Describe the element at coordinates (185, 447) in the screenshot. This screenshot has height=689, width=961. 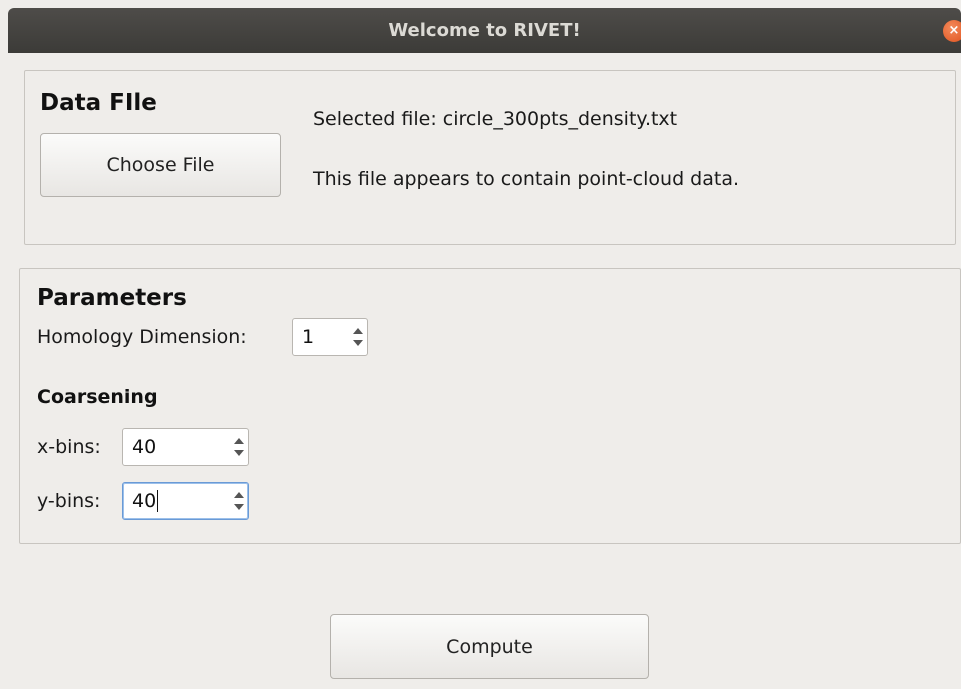
I see `xbins-spinbox: 40` at that location.